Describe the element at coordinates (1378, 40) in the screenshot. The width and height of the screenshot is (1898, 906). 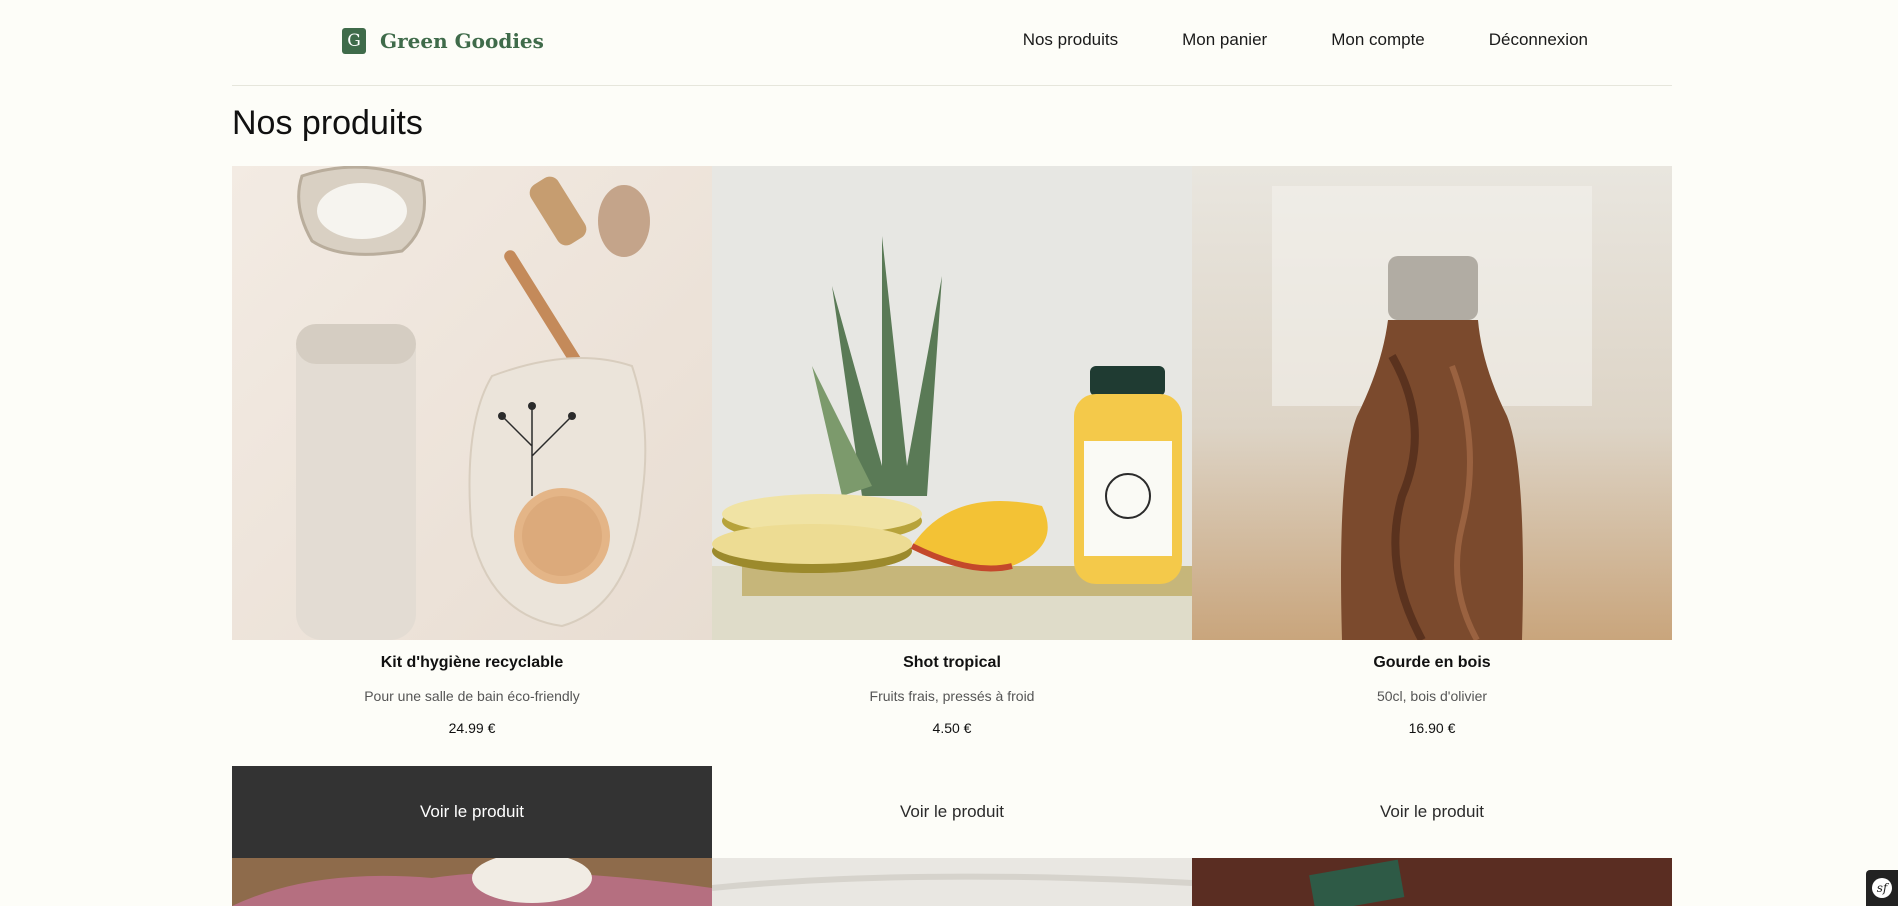
I see `nav-mon-compte: Mon compte` at that location.